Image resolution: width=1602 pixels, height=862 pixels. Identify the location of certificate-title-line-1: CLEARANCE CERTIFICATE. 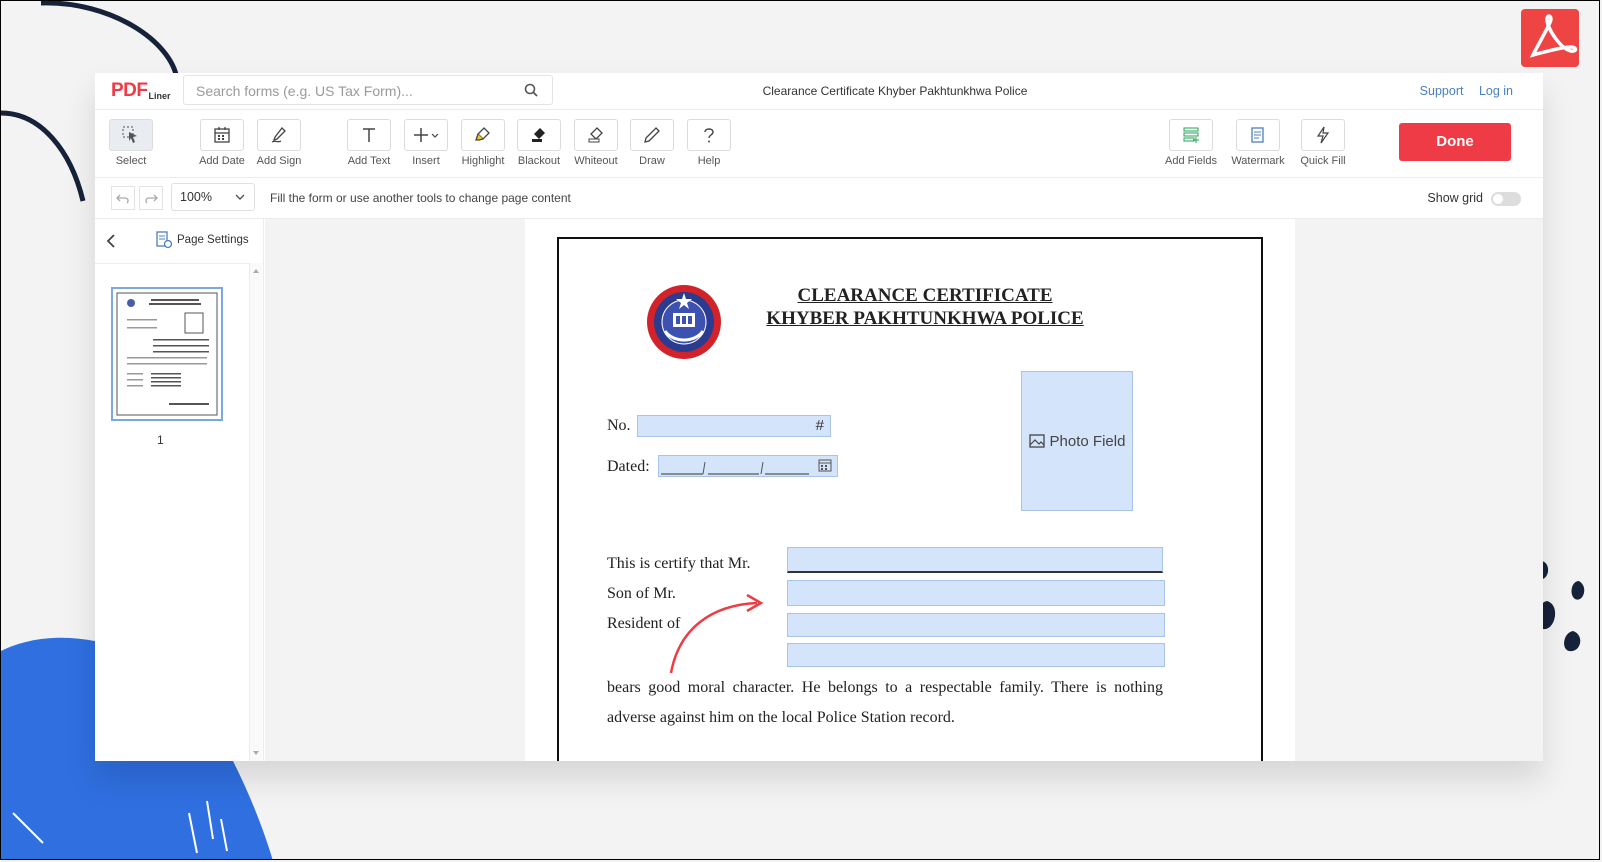
(925, 295).